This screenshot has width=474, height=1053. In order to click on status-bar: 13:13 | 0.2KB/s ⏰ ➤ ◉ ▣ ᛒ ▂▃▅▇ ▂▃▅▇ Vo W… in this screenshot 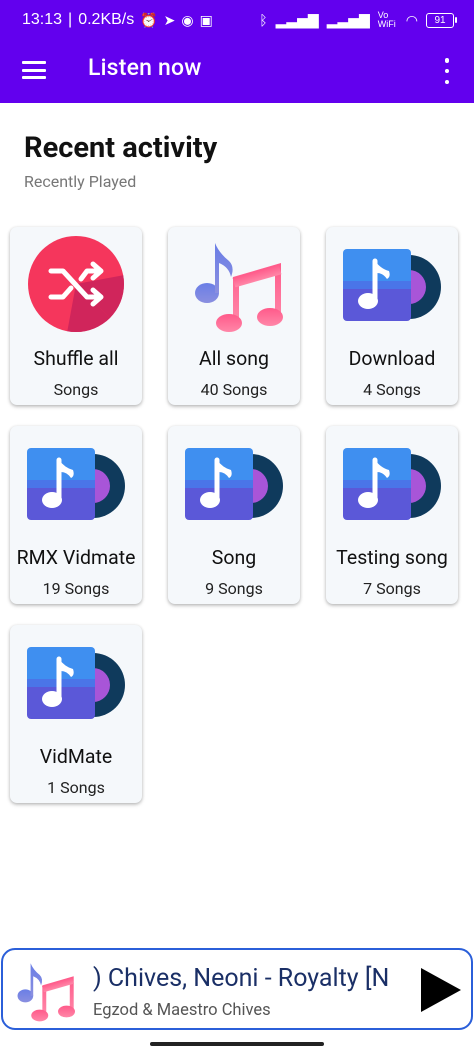, I will do `click(237, 20)`.